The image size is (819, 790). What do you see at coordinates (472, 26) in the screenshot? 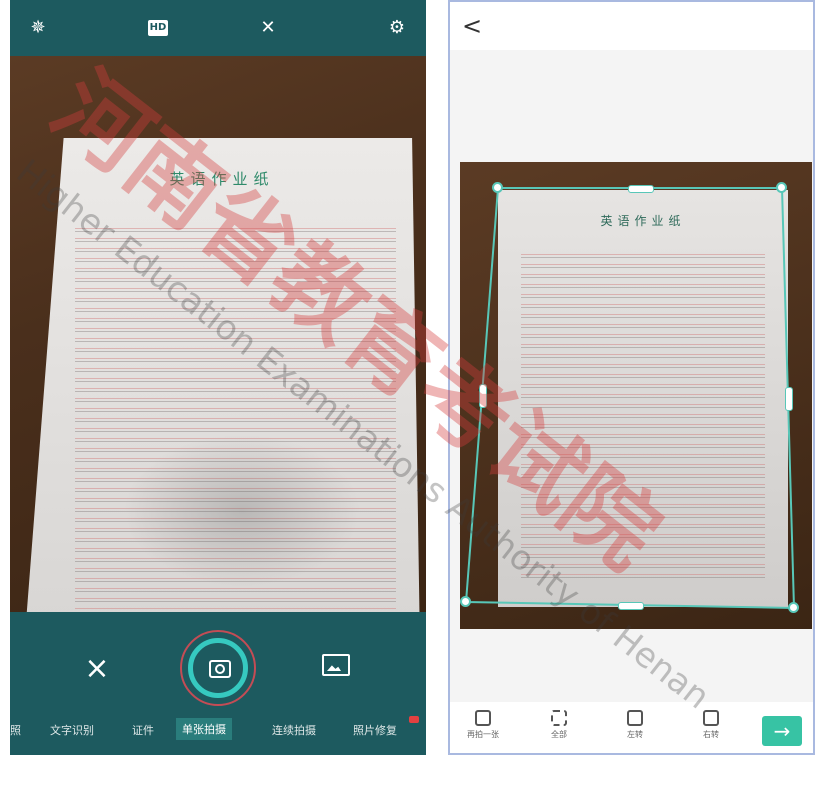
I see `back-icon: <` at bounding box center [472, 26].